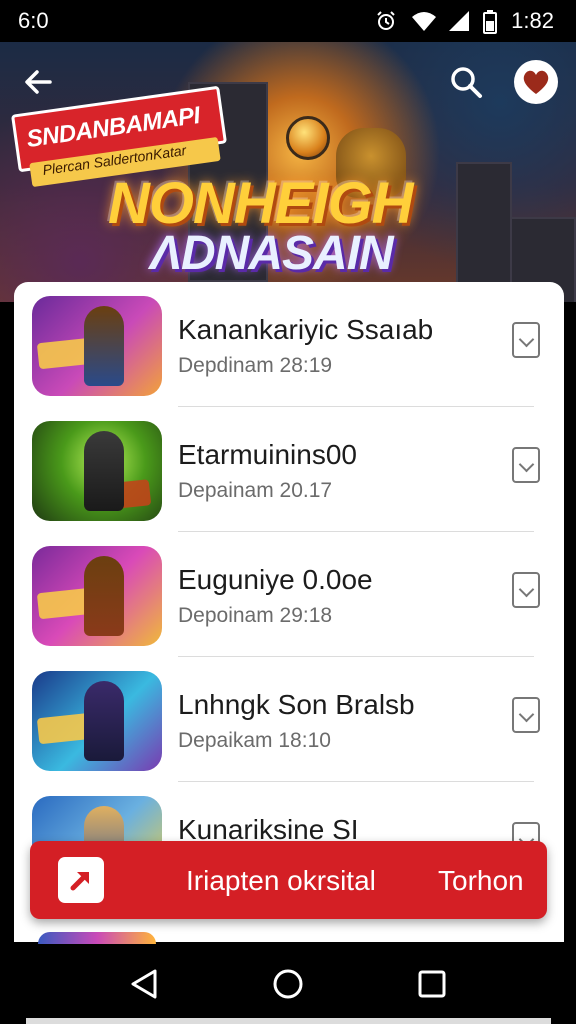  I want to click on status-time: 6:0, so click(33, 20).